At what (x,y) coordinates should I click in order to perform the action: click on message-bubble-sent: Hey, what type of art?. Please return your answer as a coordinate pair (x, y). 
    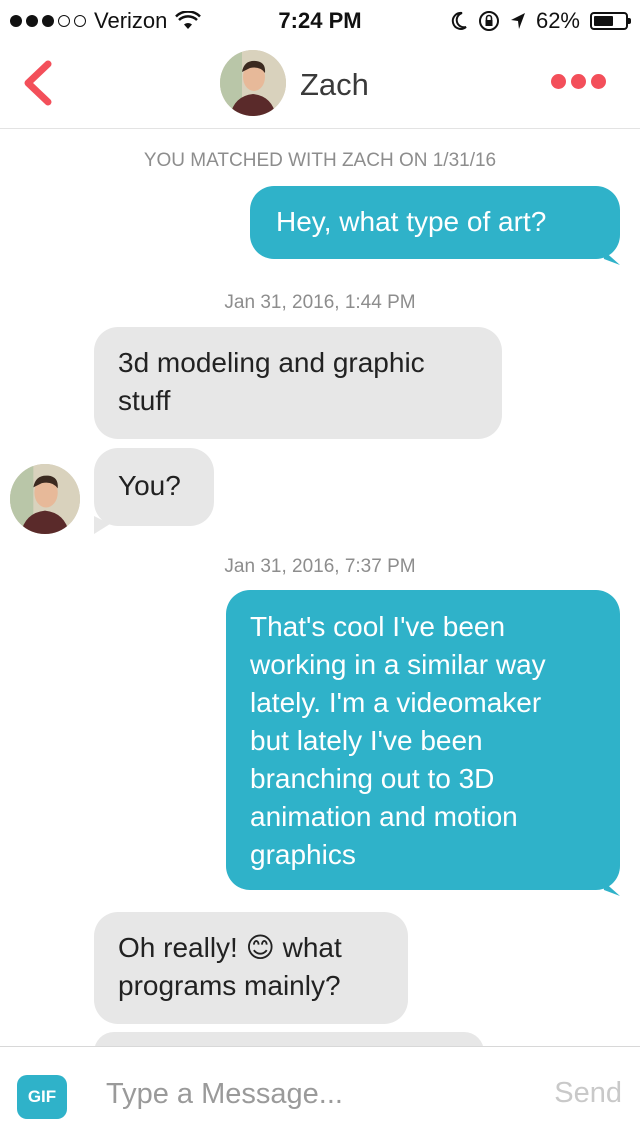
    Looking at the image, I should click on (435, 222).